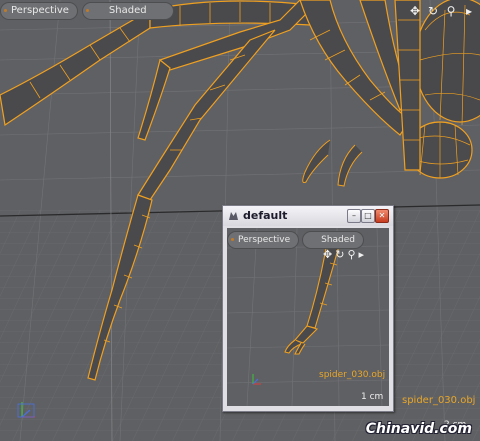 This screenshot has width=480, height=441. Describe the element at coordinates (439, 400) in the screenshot. I see `object-name-label: spider_030.obj` at that location.